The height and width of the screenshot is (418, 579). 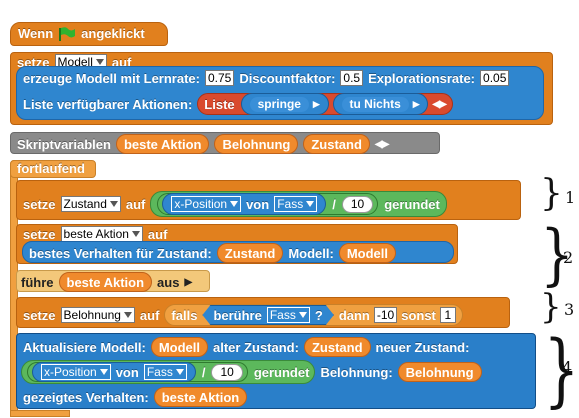 What do you see at coordinates (111, 78) in the screenshot?
I see `create-model-label: erzeuge Modell mit Lernrate:` at bounding box center [111, 78].